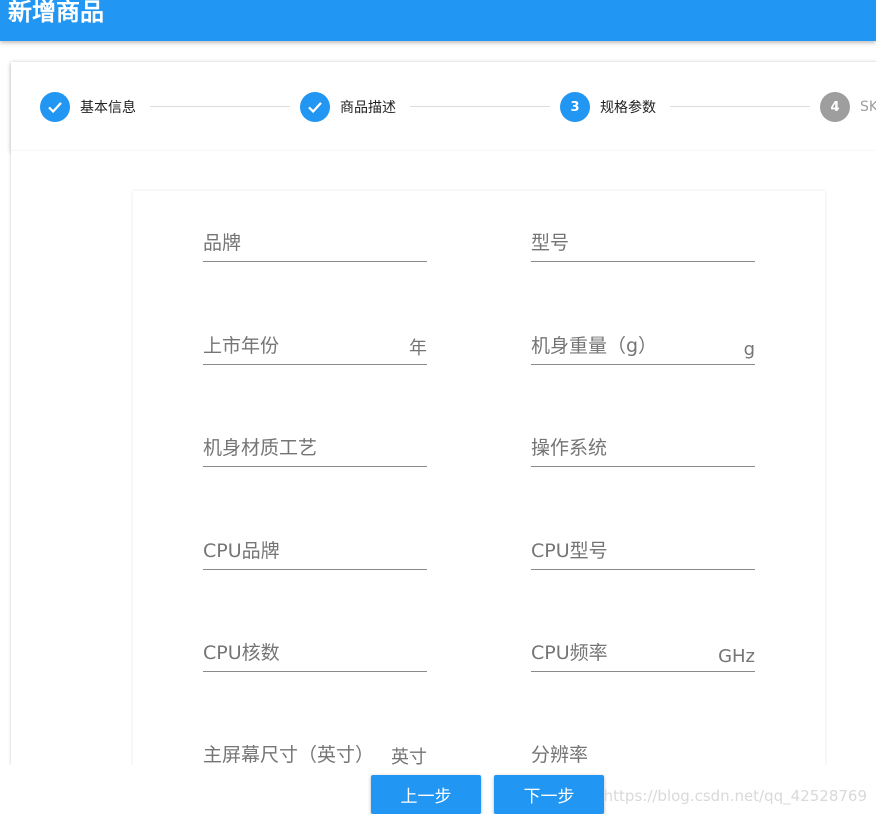 The width and height of the screenshot is (876, 814). What do you see at coordinates (569, 448) in the screenshot?
I see `field-label: 操作系统` at bounding box center [569, 448].